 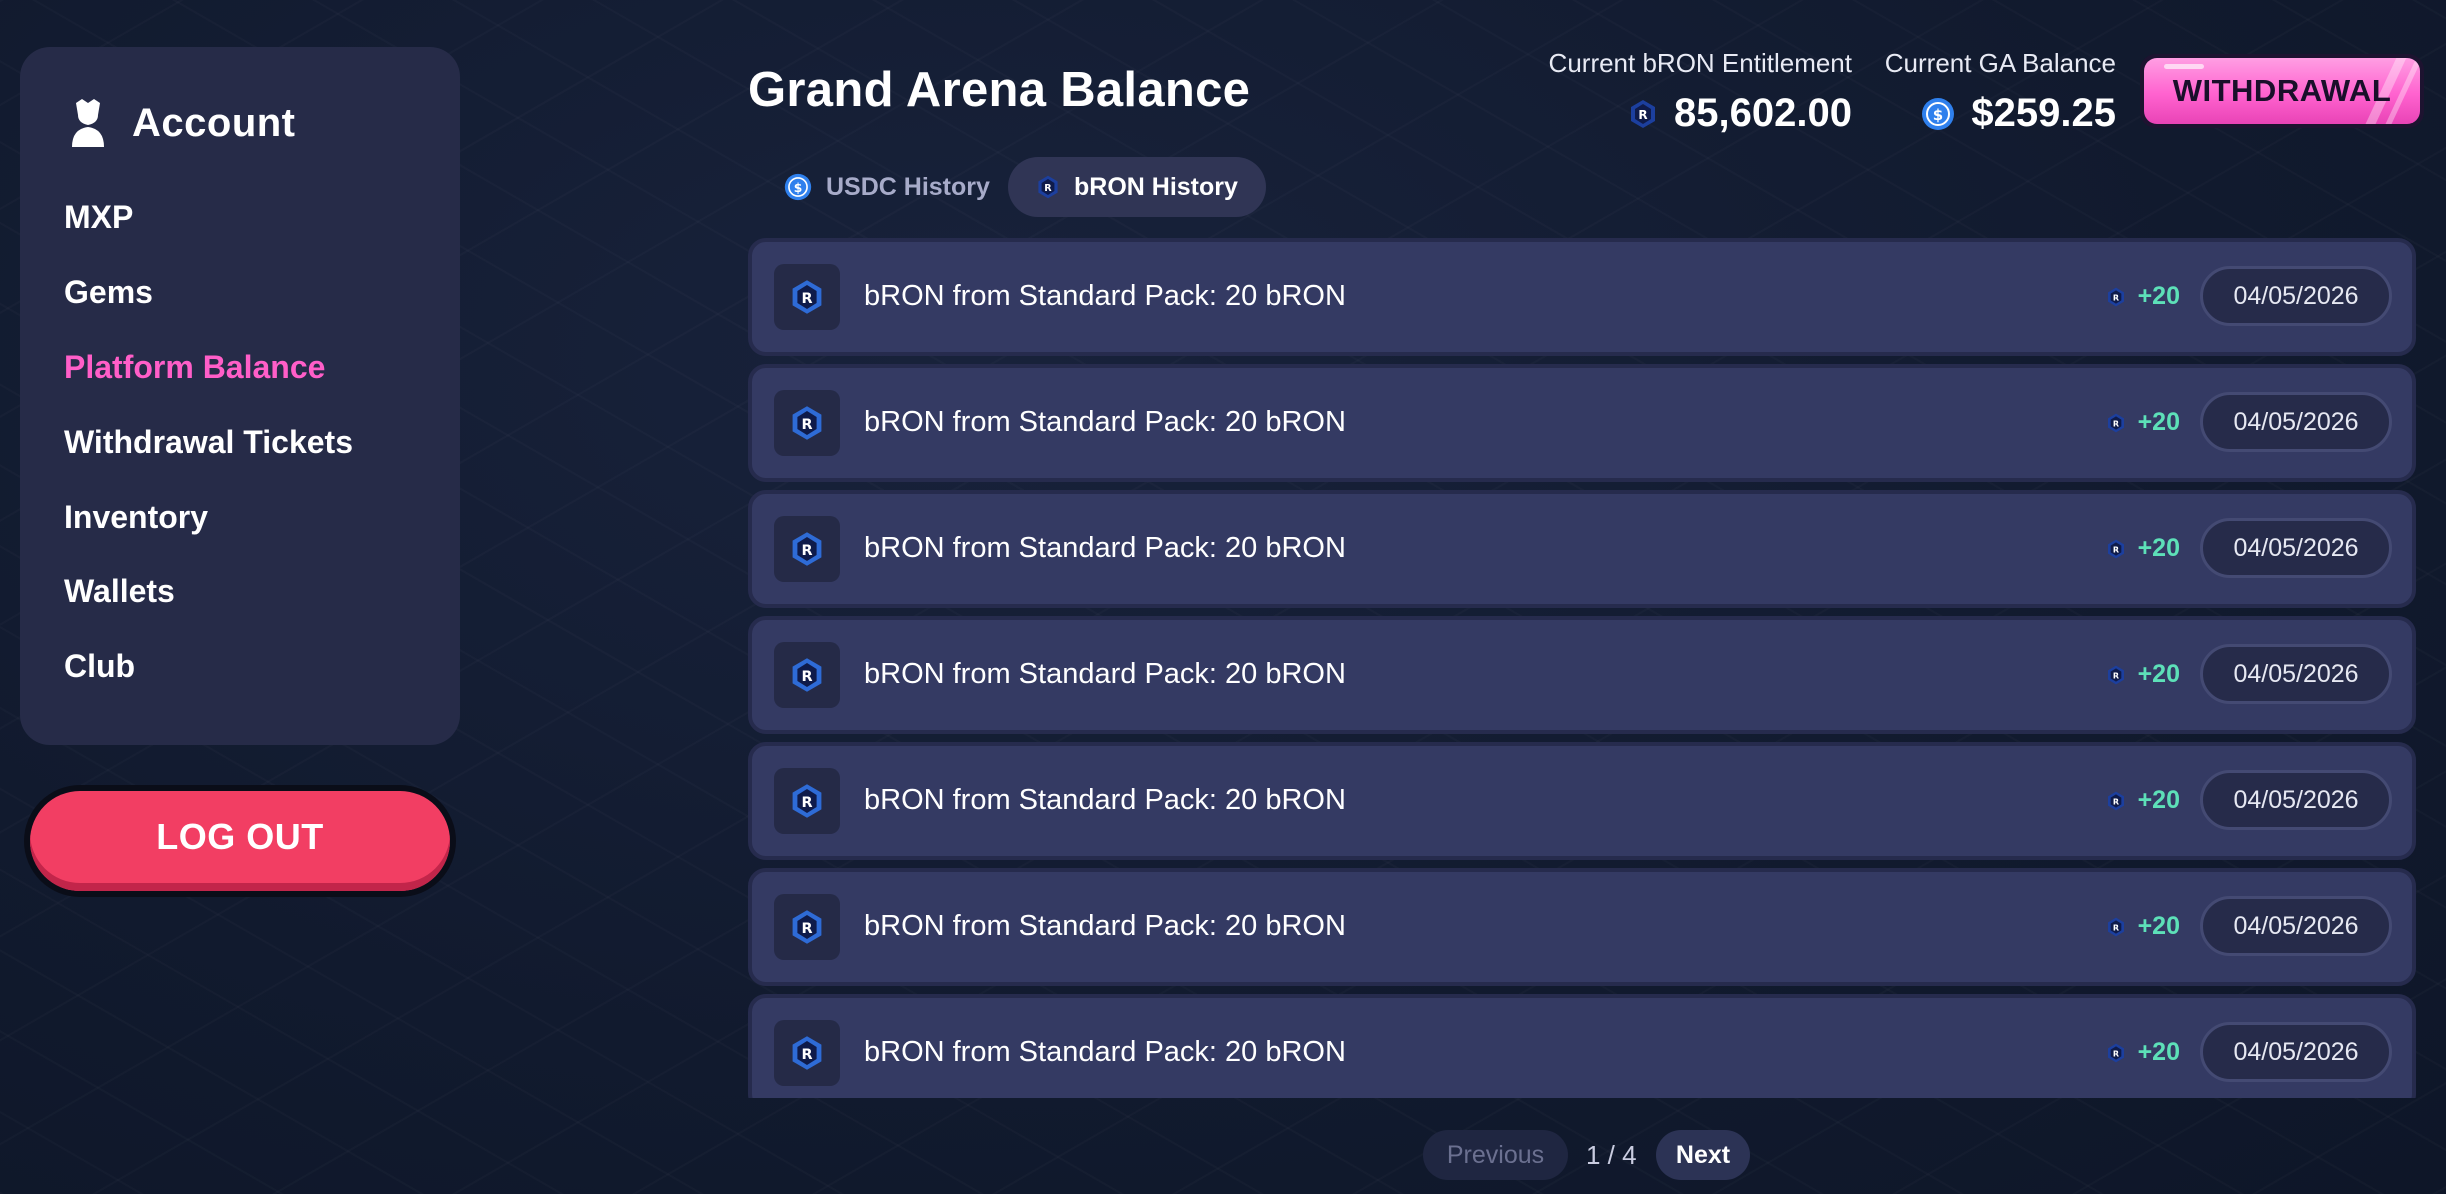 I want to click on page-indicator: 1 / 4, so click(x=1611, y=1155).